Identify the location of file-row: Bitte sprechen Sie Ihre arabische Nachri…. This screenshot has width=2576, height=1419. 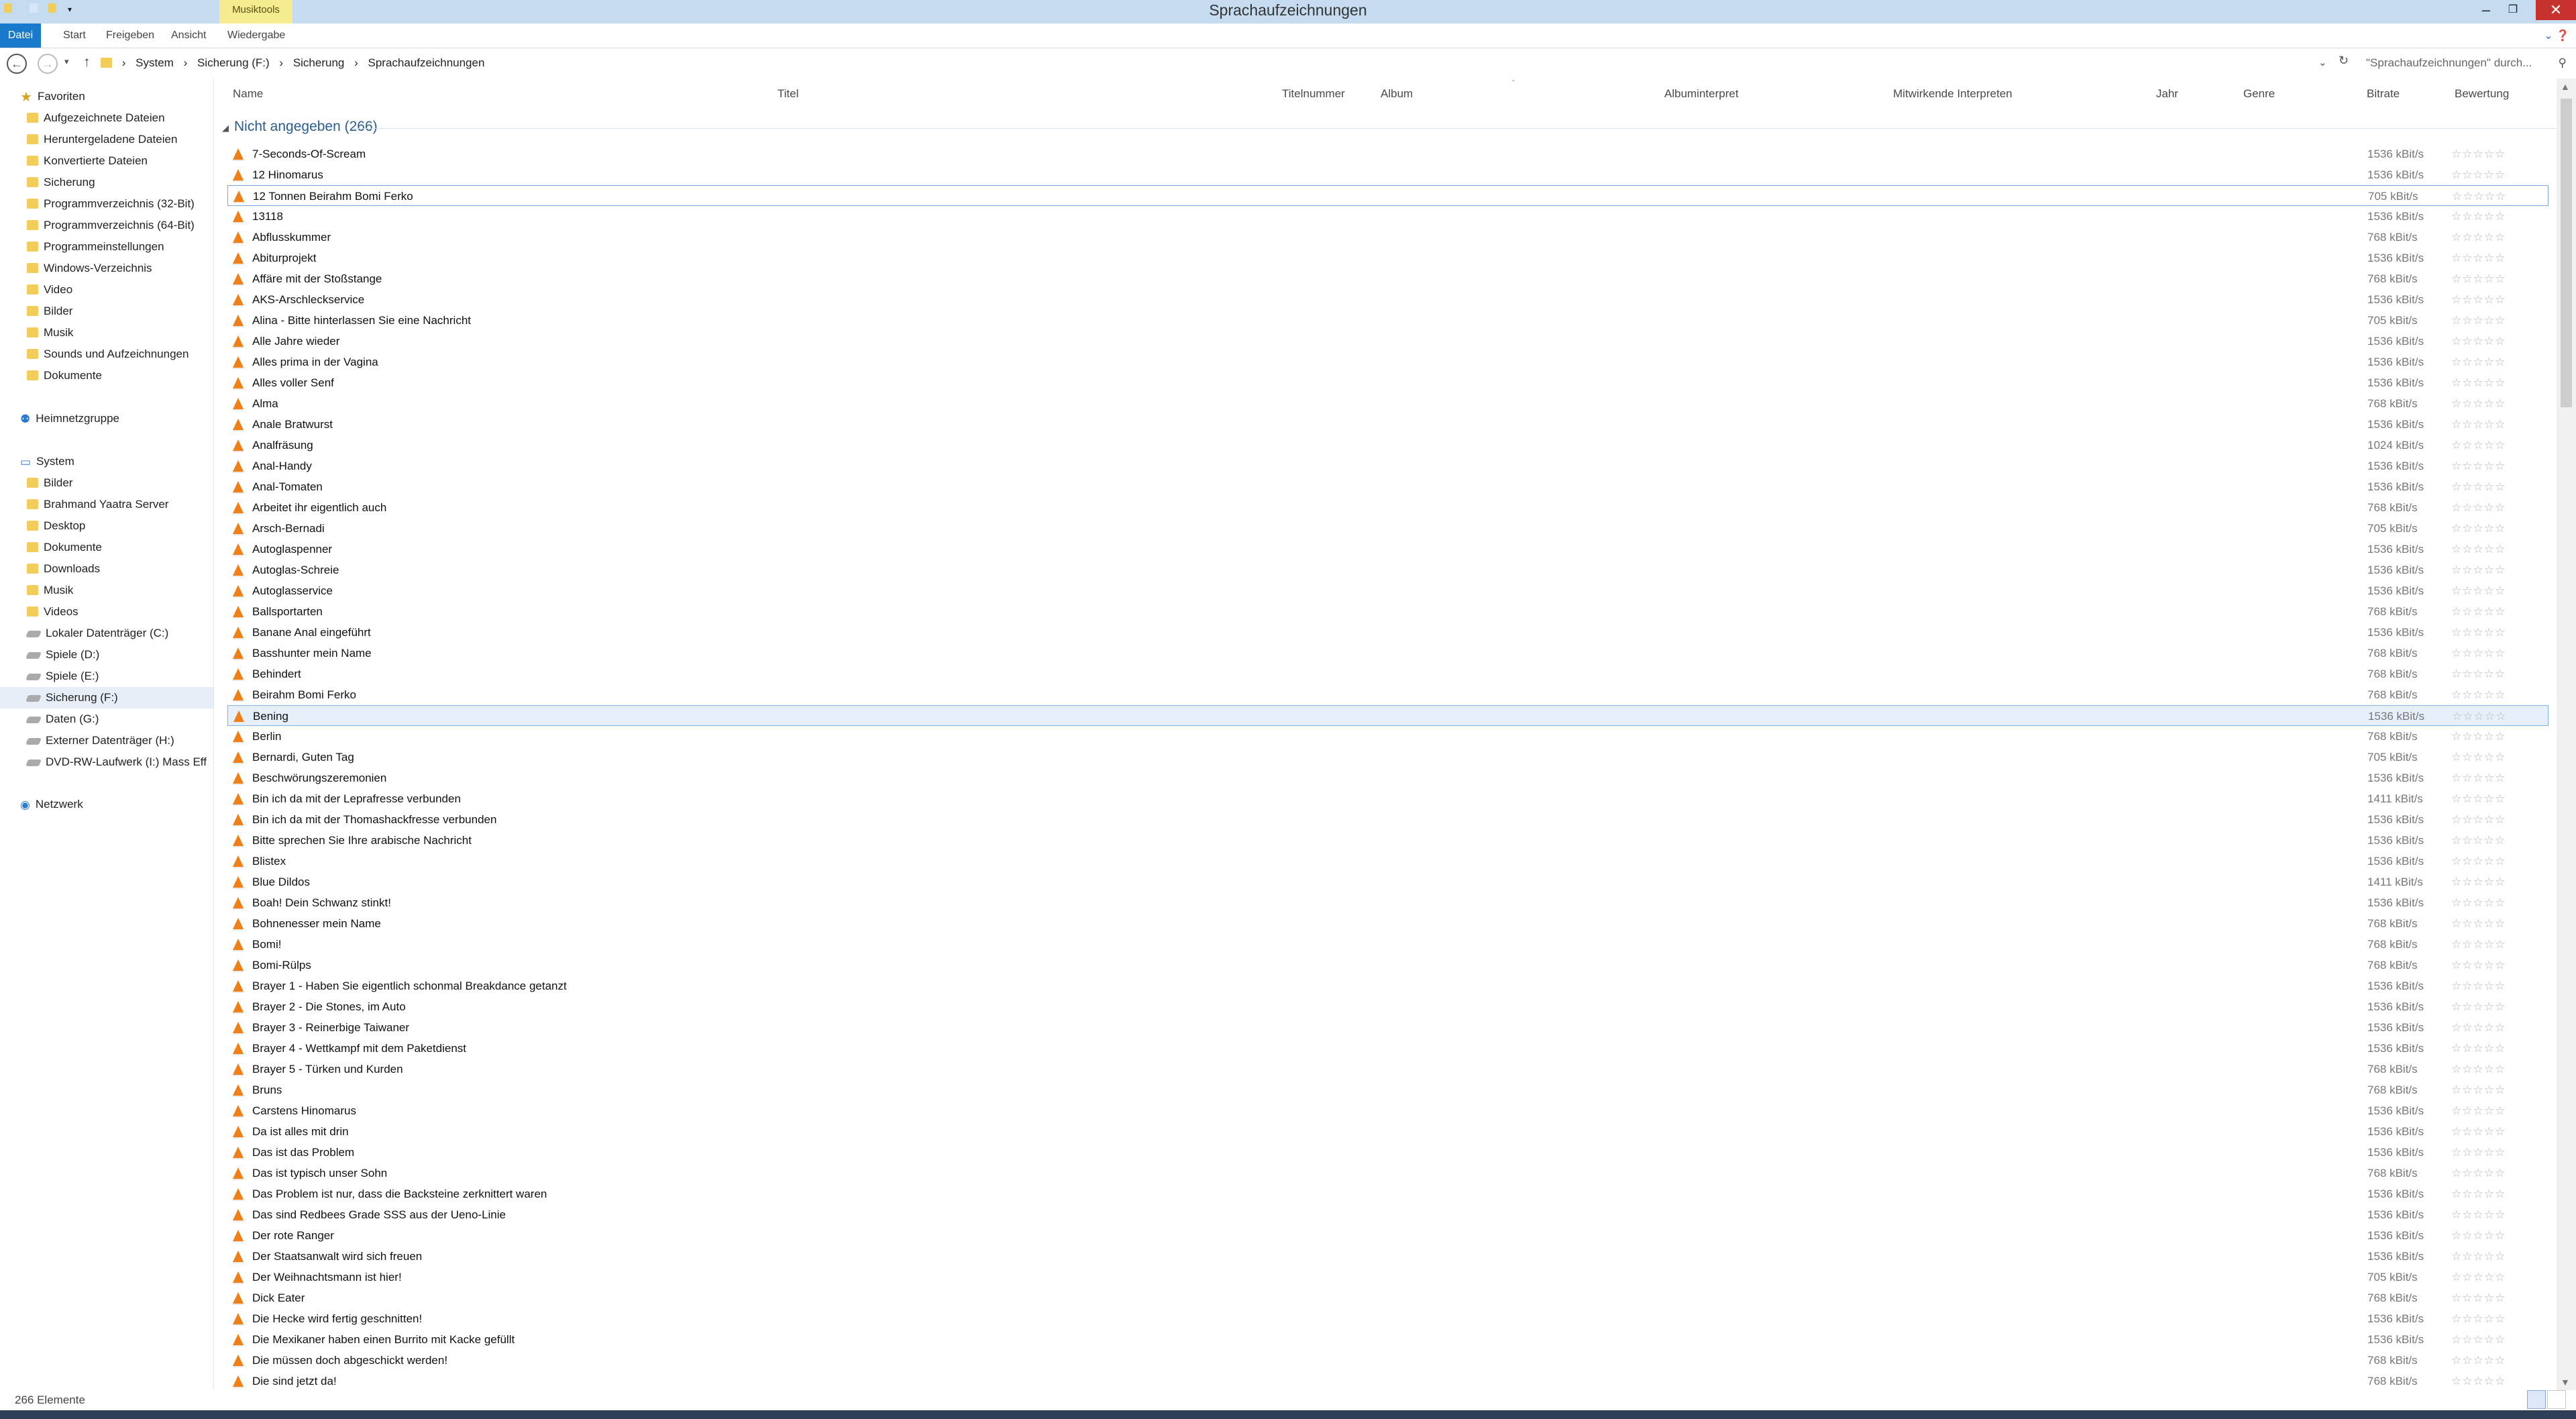
(1387, 840).